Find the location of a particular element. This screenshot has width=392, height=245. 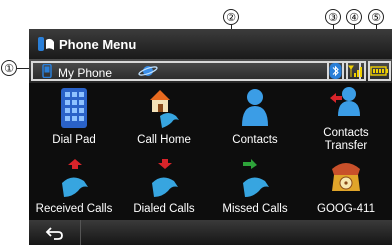

received-calls-button: Received Calls is located at coordinates (74, 186).